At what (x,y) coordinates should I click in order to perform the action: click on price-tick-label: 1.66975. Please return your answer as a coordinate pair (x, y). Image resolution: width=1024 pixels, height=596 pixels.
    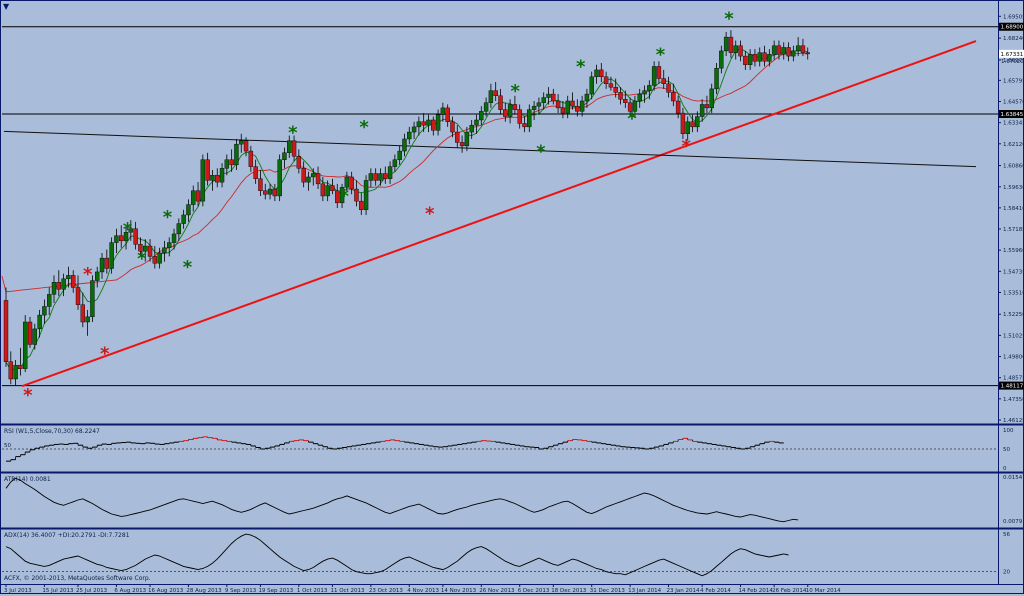
    Looking at the image, I should click on (1013, 61).